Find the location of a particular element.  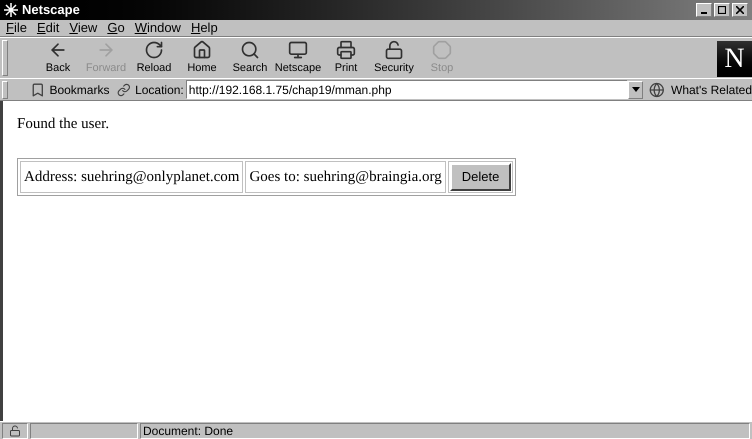

menu-item: File is located at coordinates (16, 28).